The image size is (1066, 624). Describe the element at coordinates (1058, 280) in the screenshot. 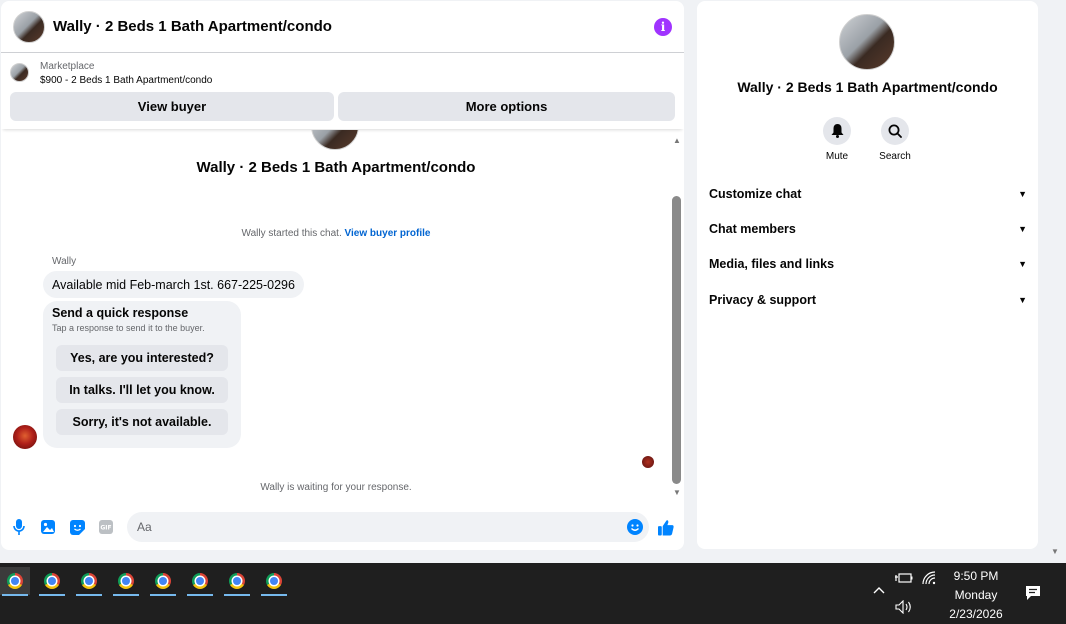

I see `page-scrollbar` at that location.